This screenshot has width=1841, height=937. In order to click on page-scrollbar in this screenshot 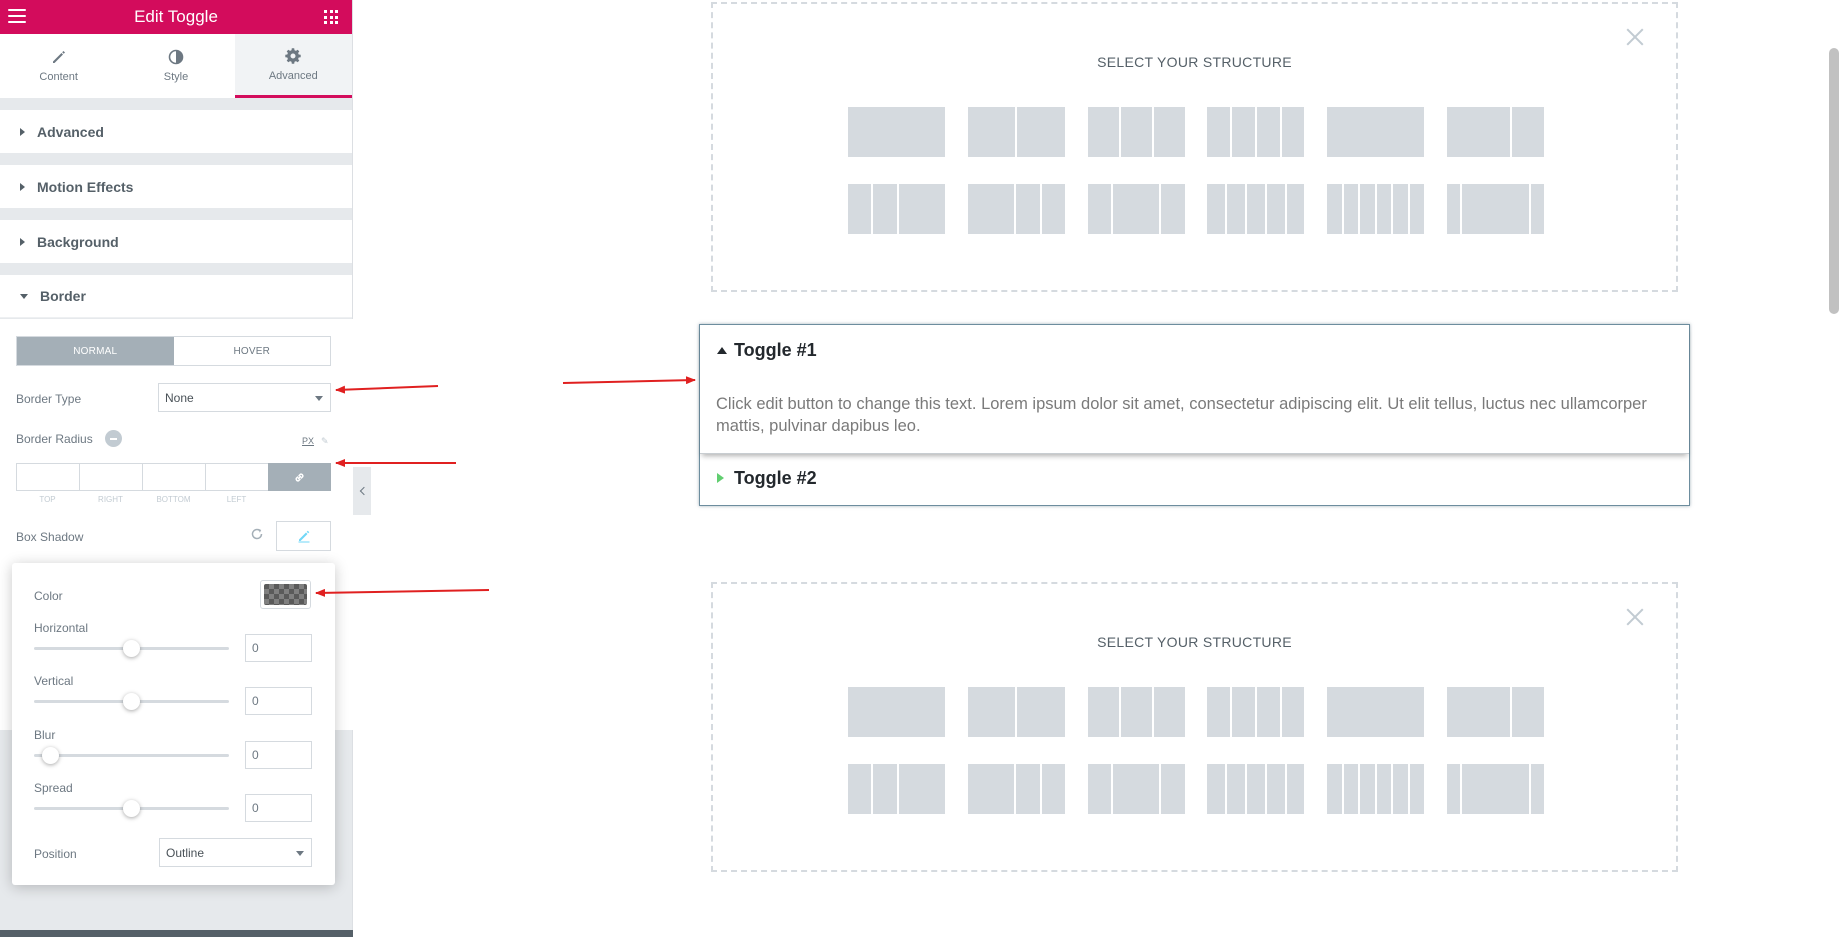, I will do `click(1834, 181)`.